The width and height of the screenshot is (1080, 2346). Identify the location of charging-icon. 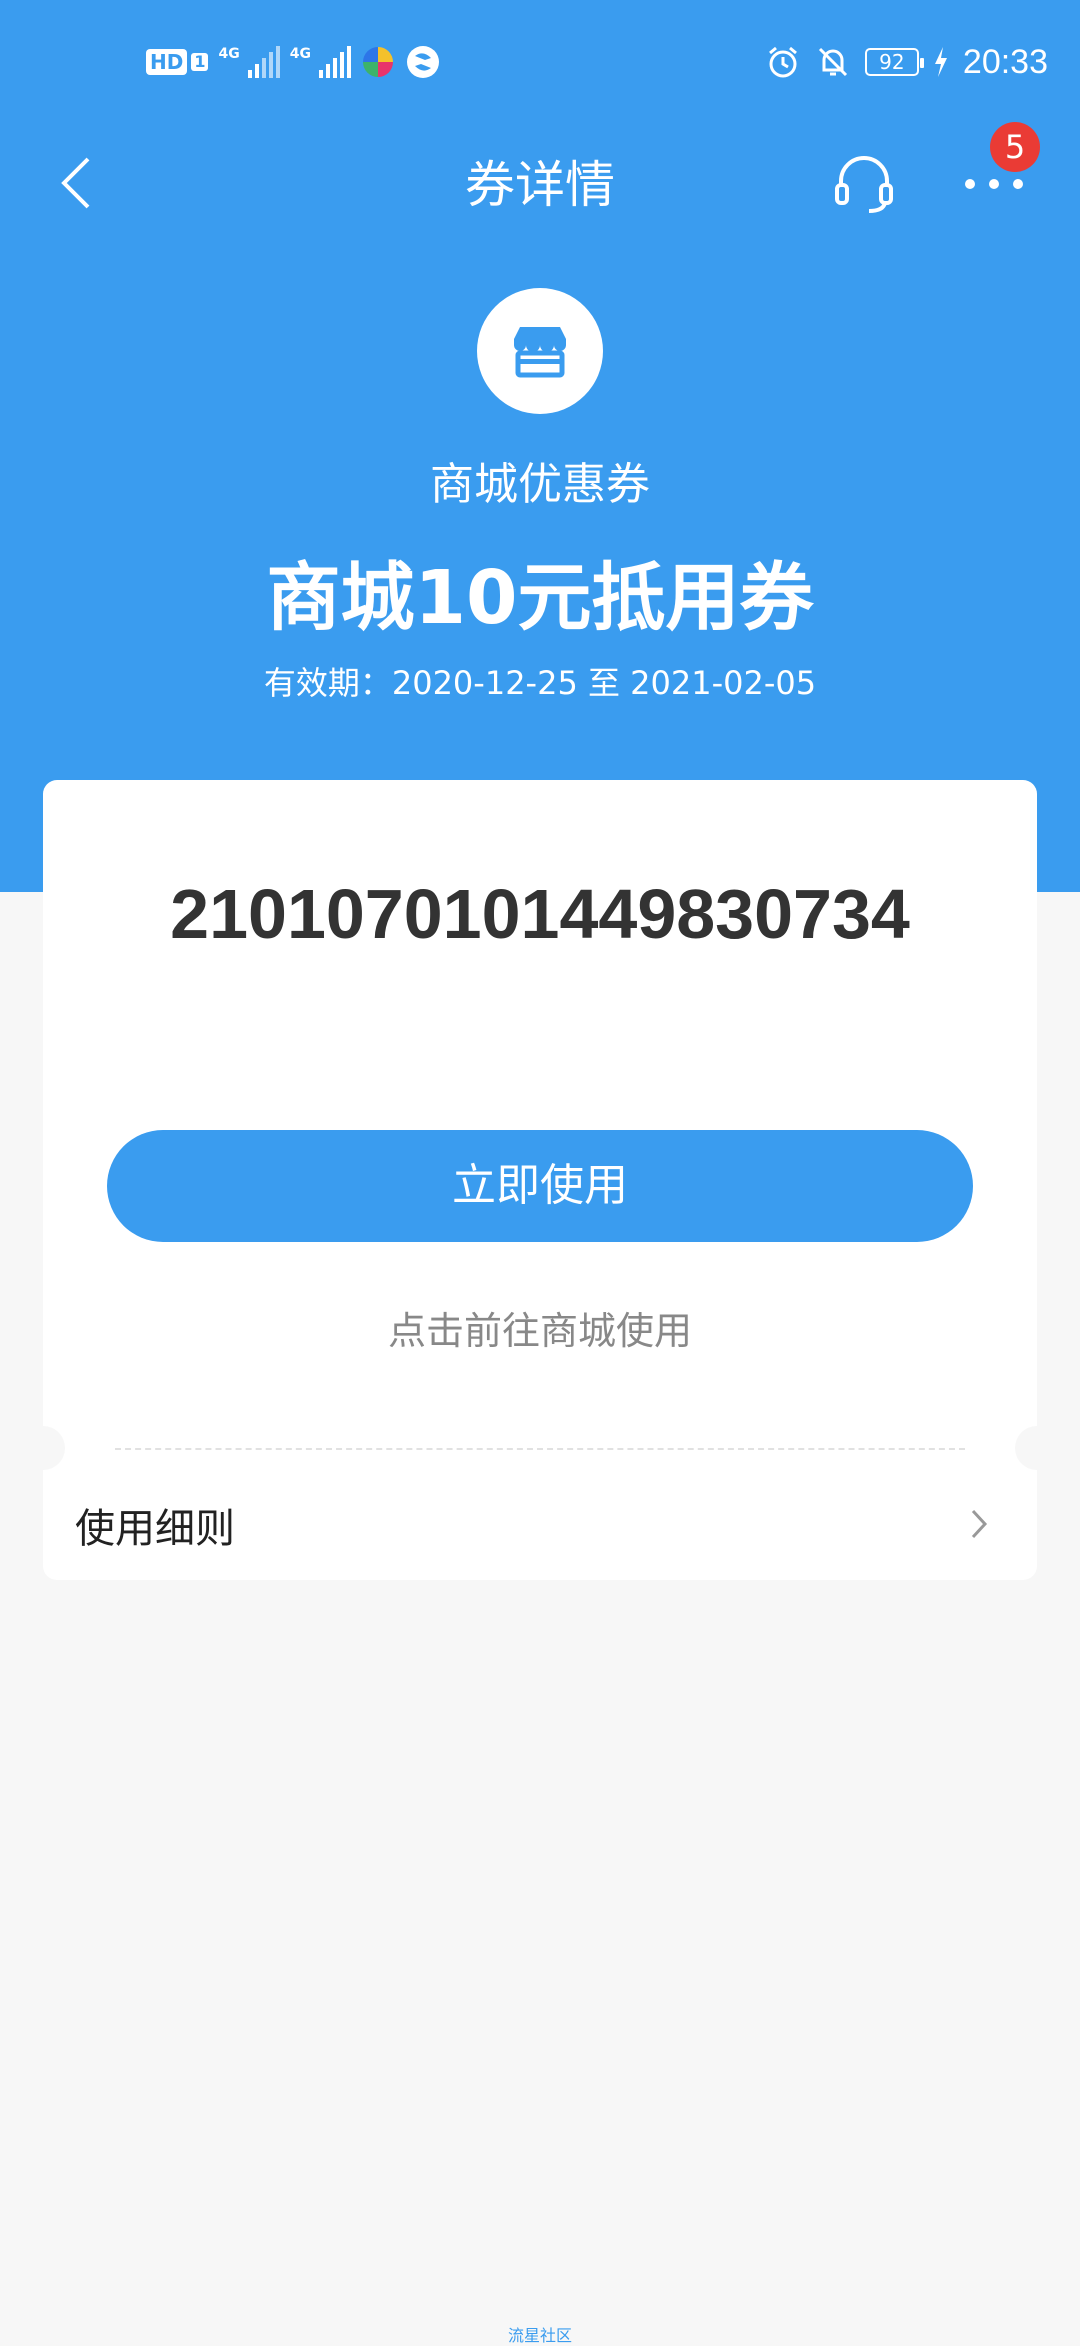
(940, 62).